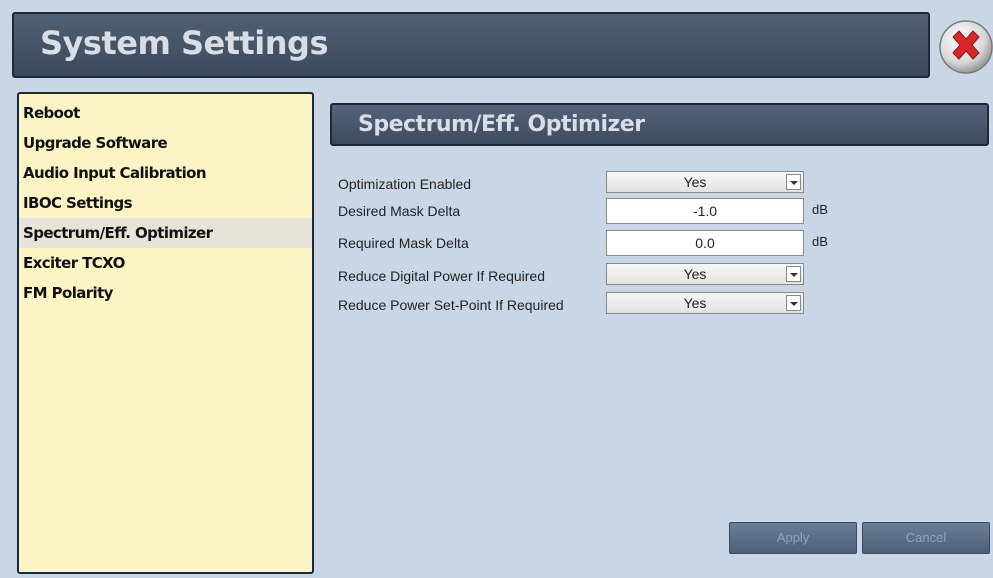 This screenshot has height=578, width=993. Describe the element at coordinates (659, 124) in the screenshot. I see `section-header: Spectrum/Eff. Optimizer` at that location.